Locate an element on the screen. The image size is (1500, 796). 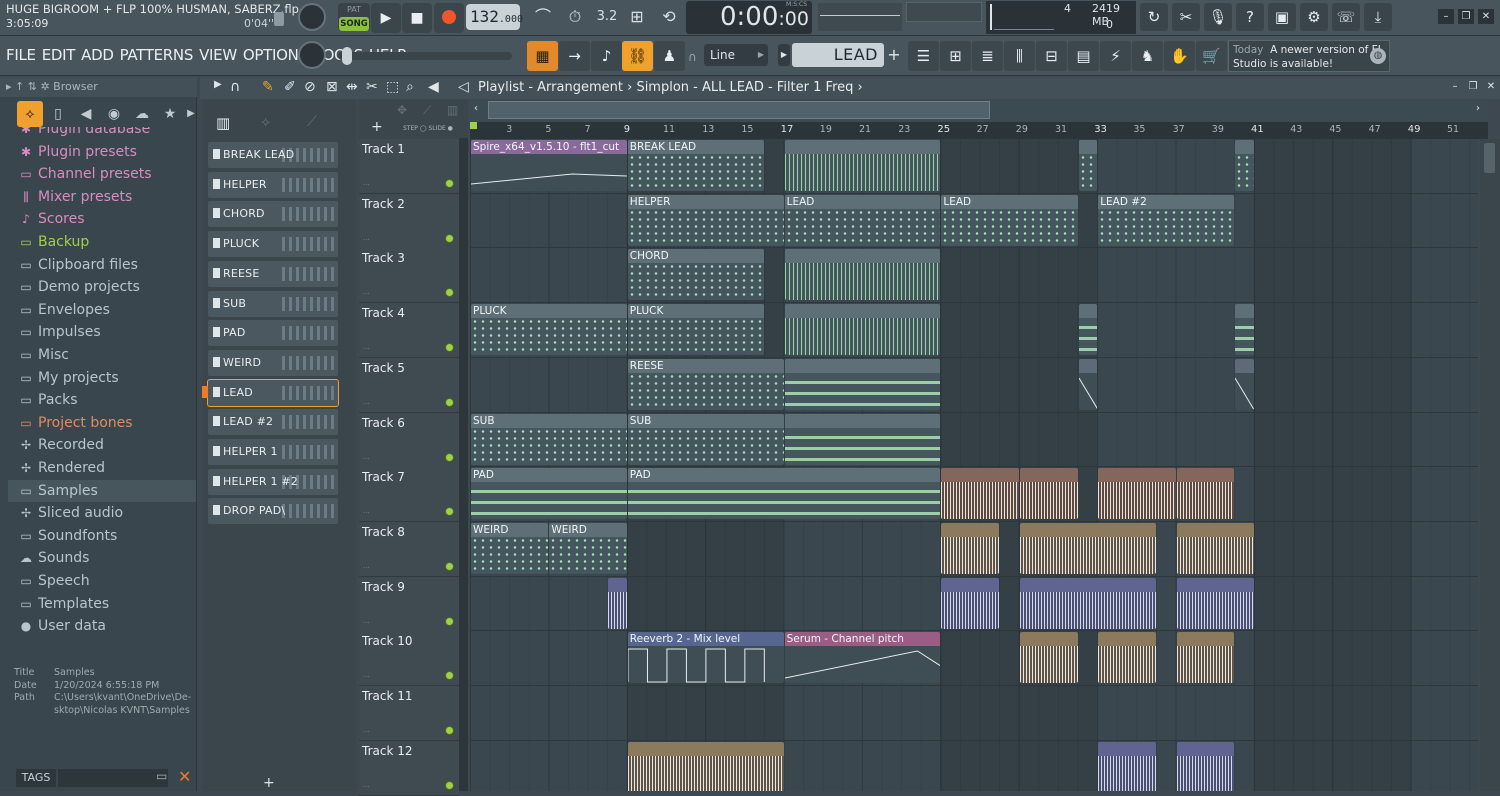
browser-item-my-projects: ▭ My projects is located at coordinates (102, 378).